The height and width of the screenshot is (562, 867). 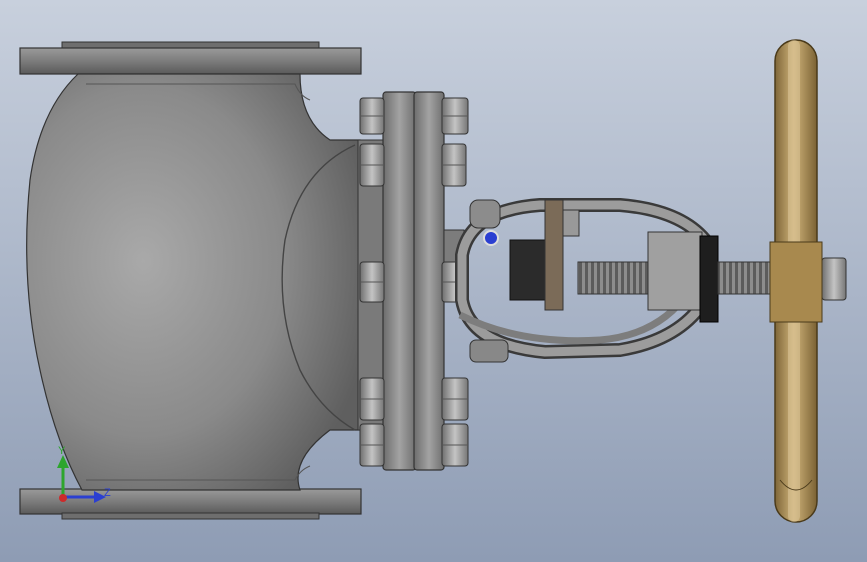 What do you see at coordinates (62, 451) in the screenshot?
I see `y-axis-label: Y` at bounding box center [62, 451].